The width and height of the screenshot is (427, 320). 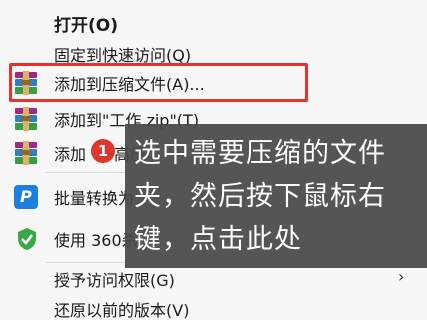 I want to click on menu-item-grant-access: 授予访问权限(G), so click(x=213, y=279).